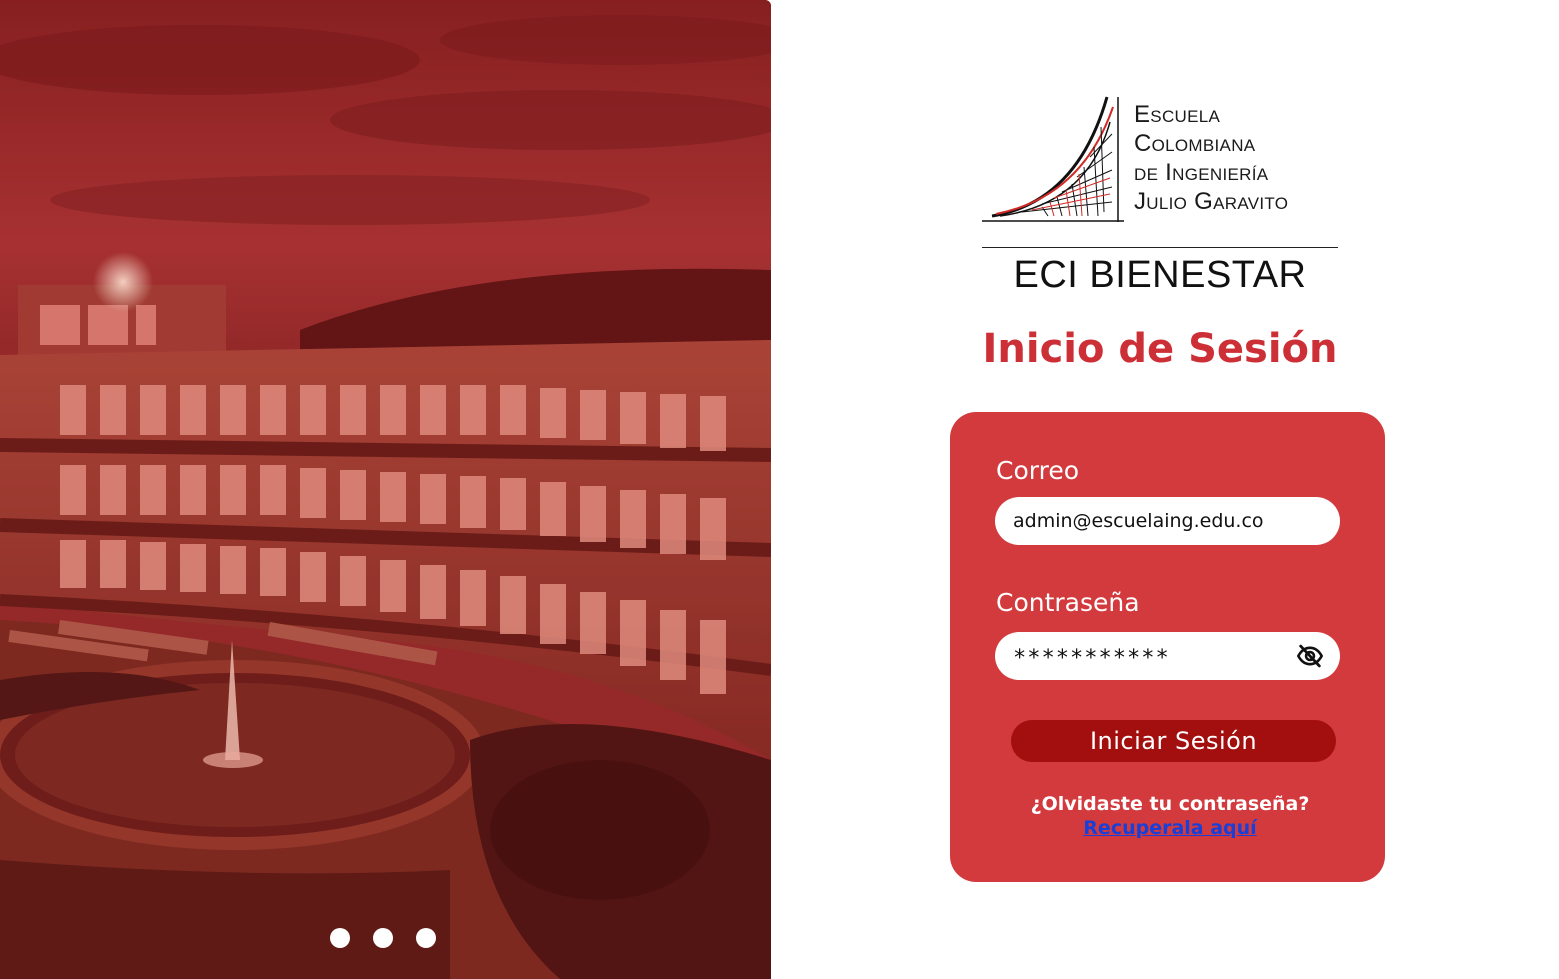 The image size is (1559, 979). I want to click on password-field, so click(1167, 656).